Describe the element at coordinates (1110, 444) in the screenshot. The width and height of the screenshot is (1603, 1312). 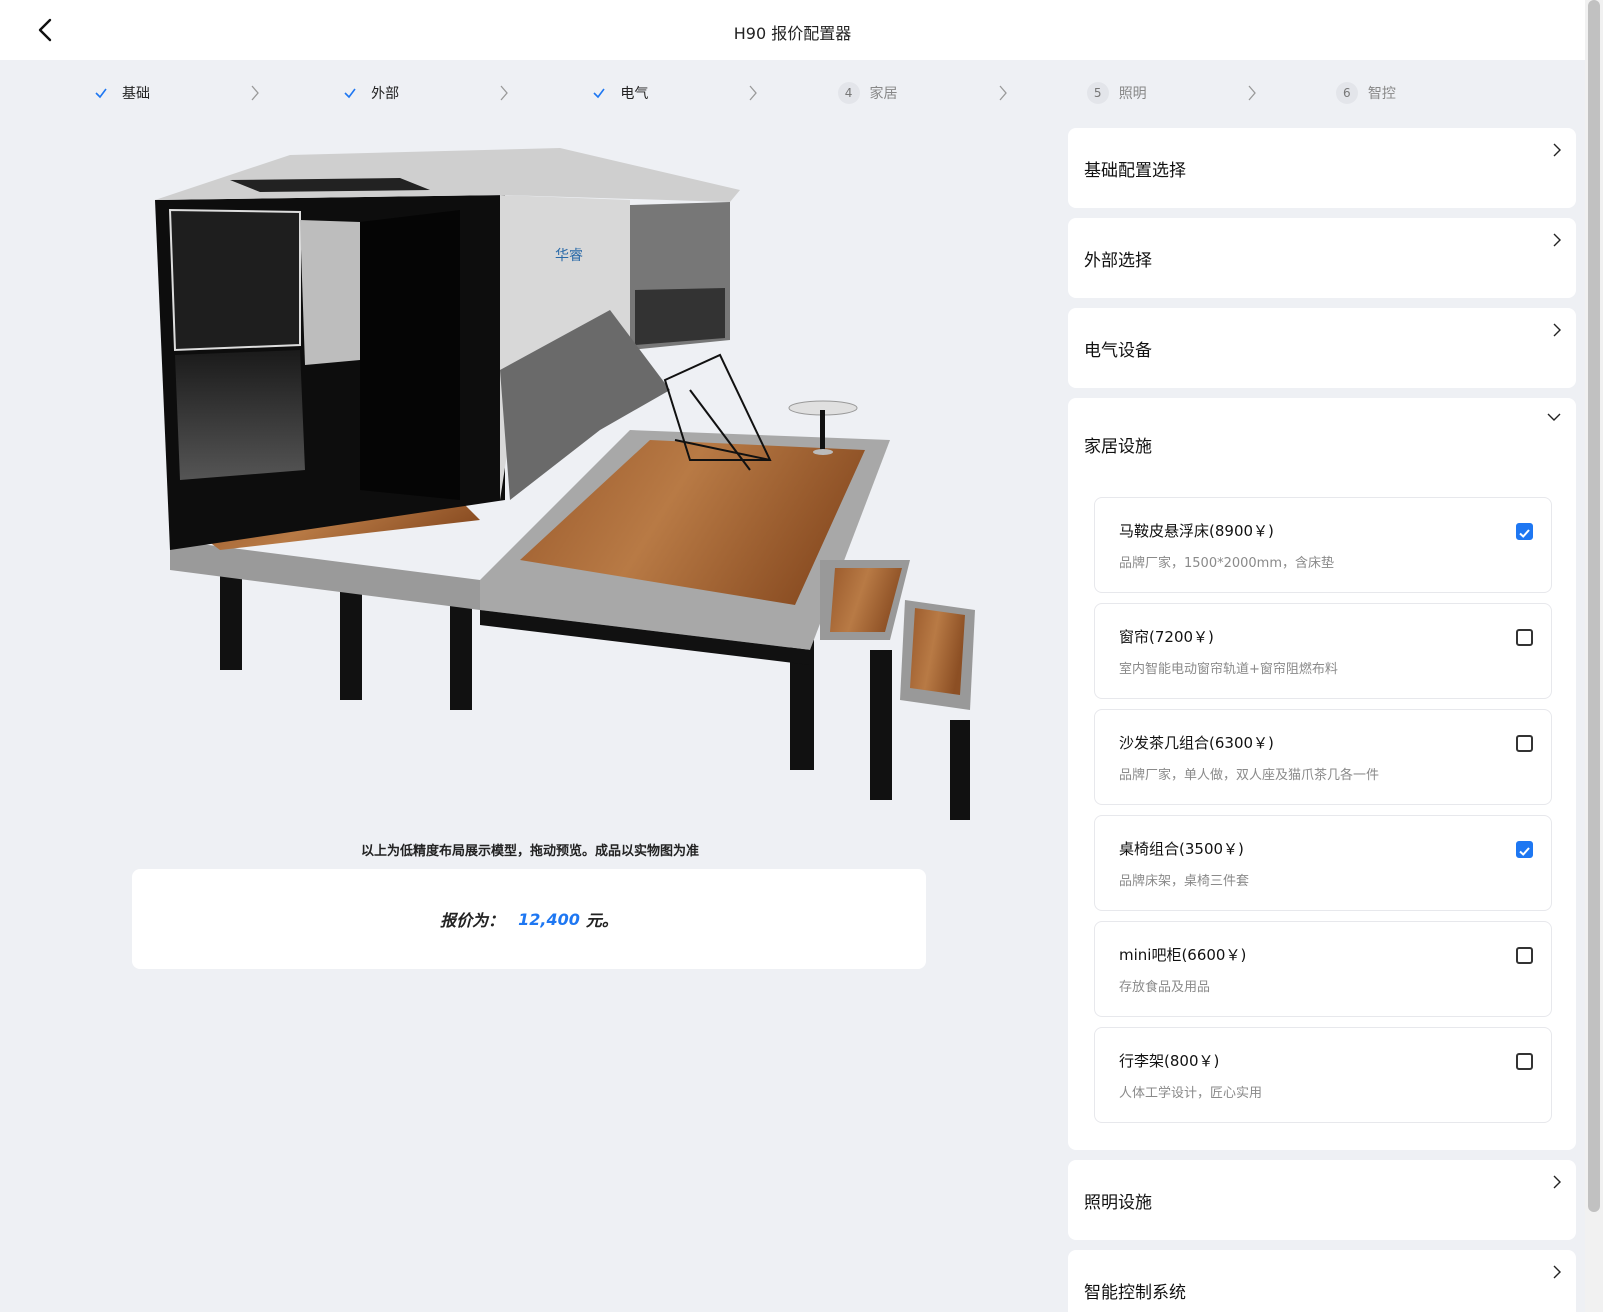
I see `section-title: 家居设施` at that location.